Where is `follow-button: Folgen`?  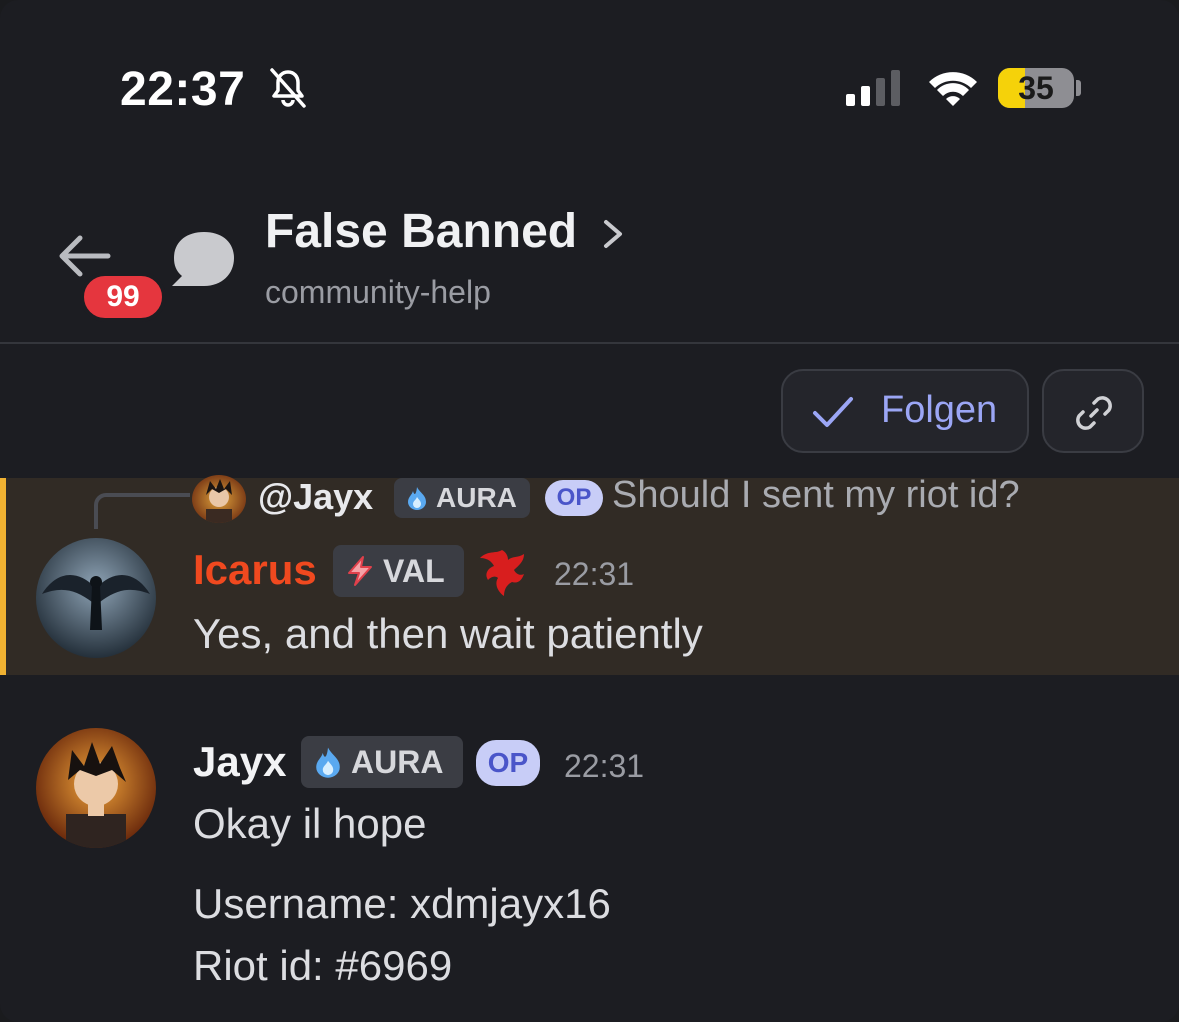 follow-button: Folgen is located at coordinates (905, 411).